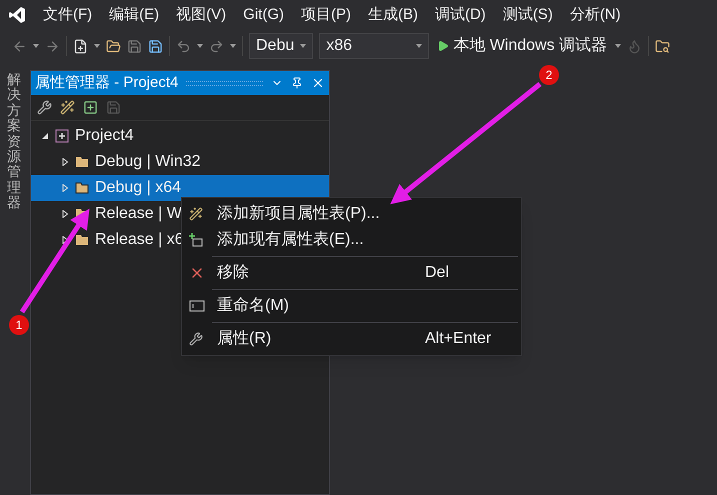 The height and width of the screenshot is (495, 717). I want to click on annotation-badge: 1, so click(19, 325).